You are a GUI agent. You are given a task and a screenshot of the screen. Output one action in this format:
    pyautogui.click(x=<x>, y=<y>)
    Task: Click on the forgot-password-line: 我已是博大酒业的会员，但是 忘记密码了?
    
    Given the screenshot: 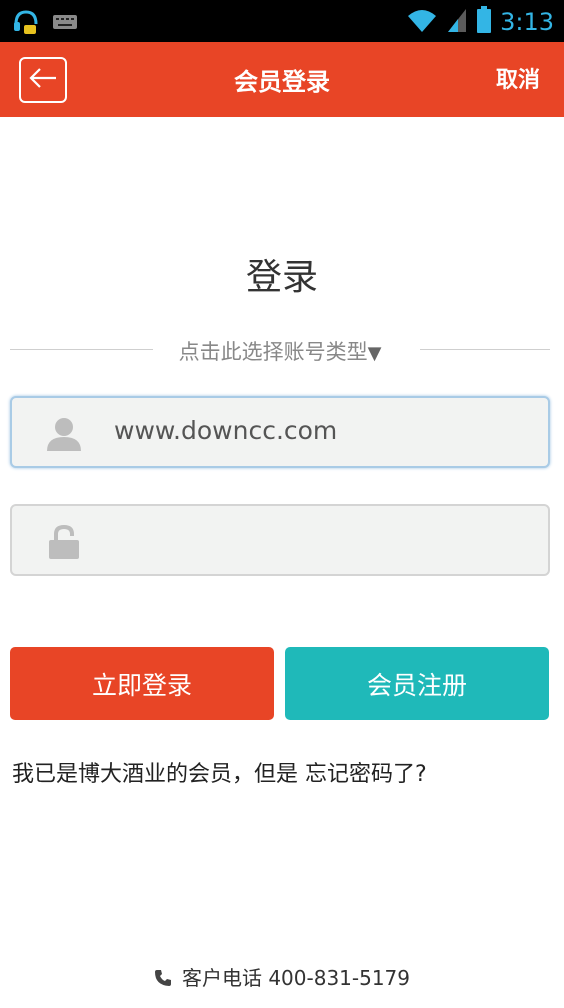 What is the action you would take?
    pyautogui.click(x=219, y=772)
    